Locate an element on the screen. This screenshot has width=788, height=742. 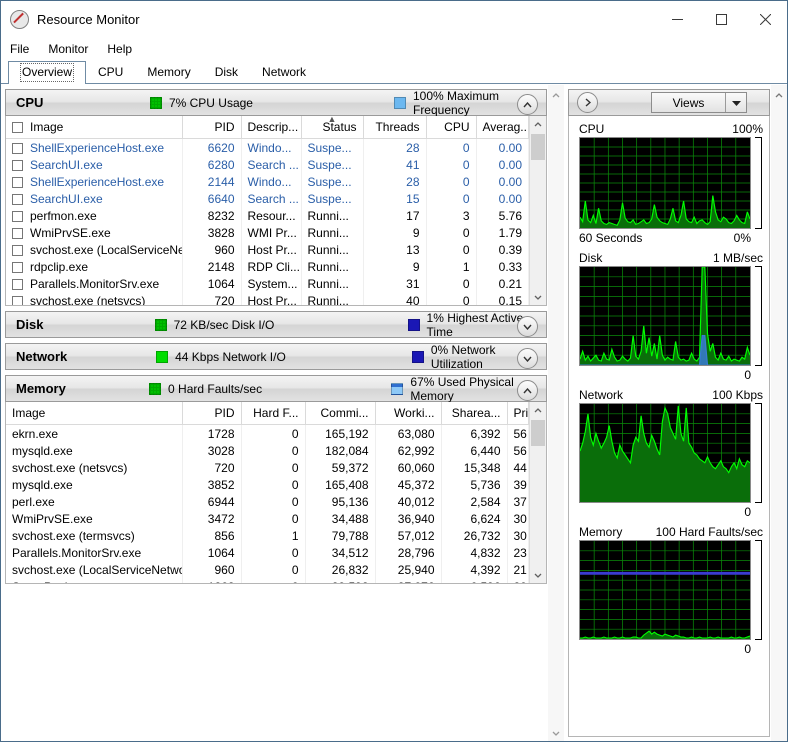
cpu-scroll-down-icon is located at coordinates (538, 297).